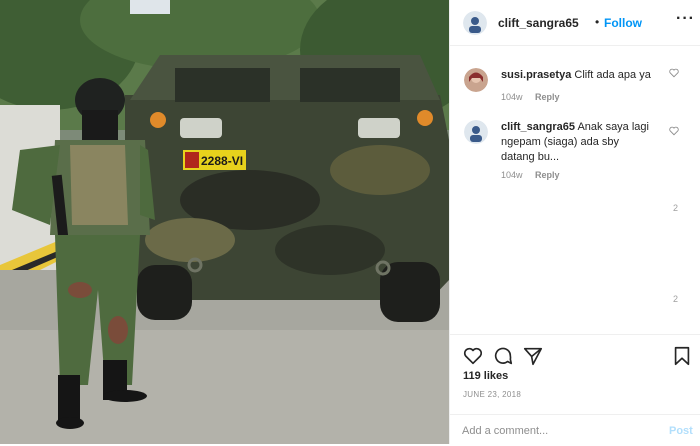  I want to click on comment-username: clift_sangra65, so click(538, 127).